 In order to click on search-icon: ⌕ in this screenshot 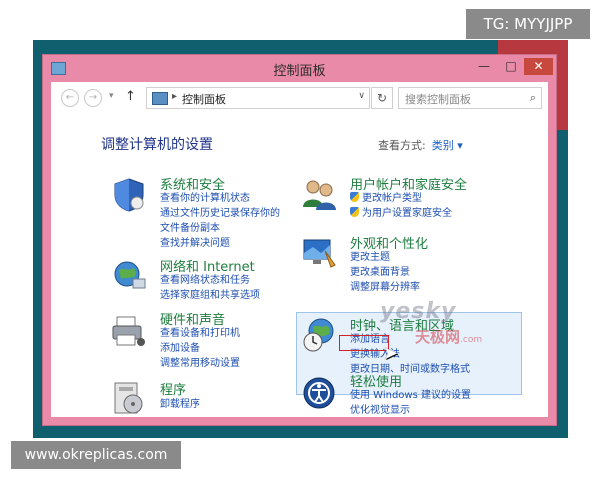, I will do `click(533, 98)`.